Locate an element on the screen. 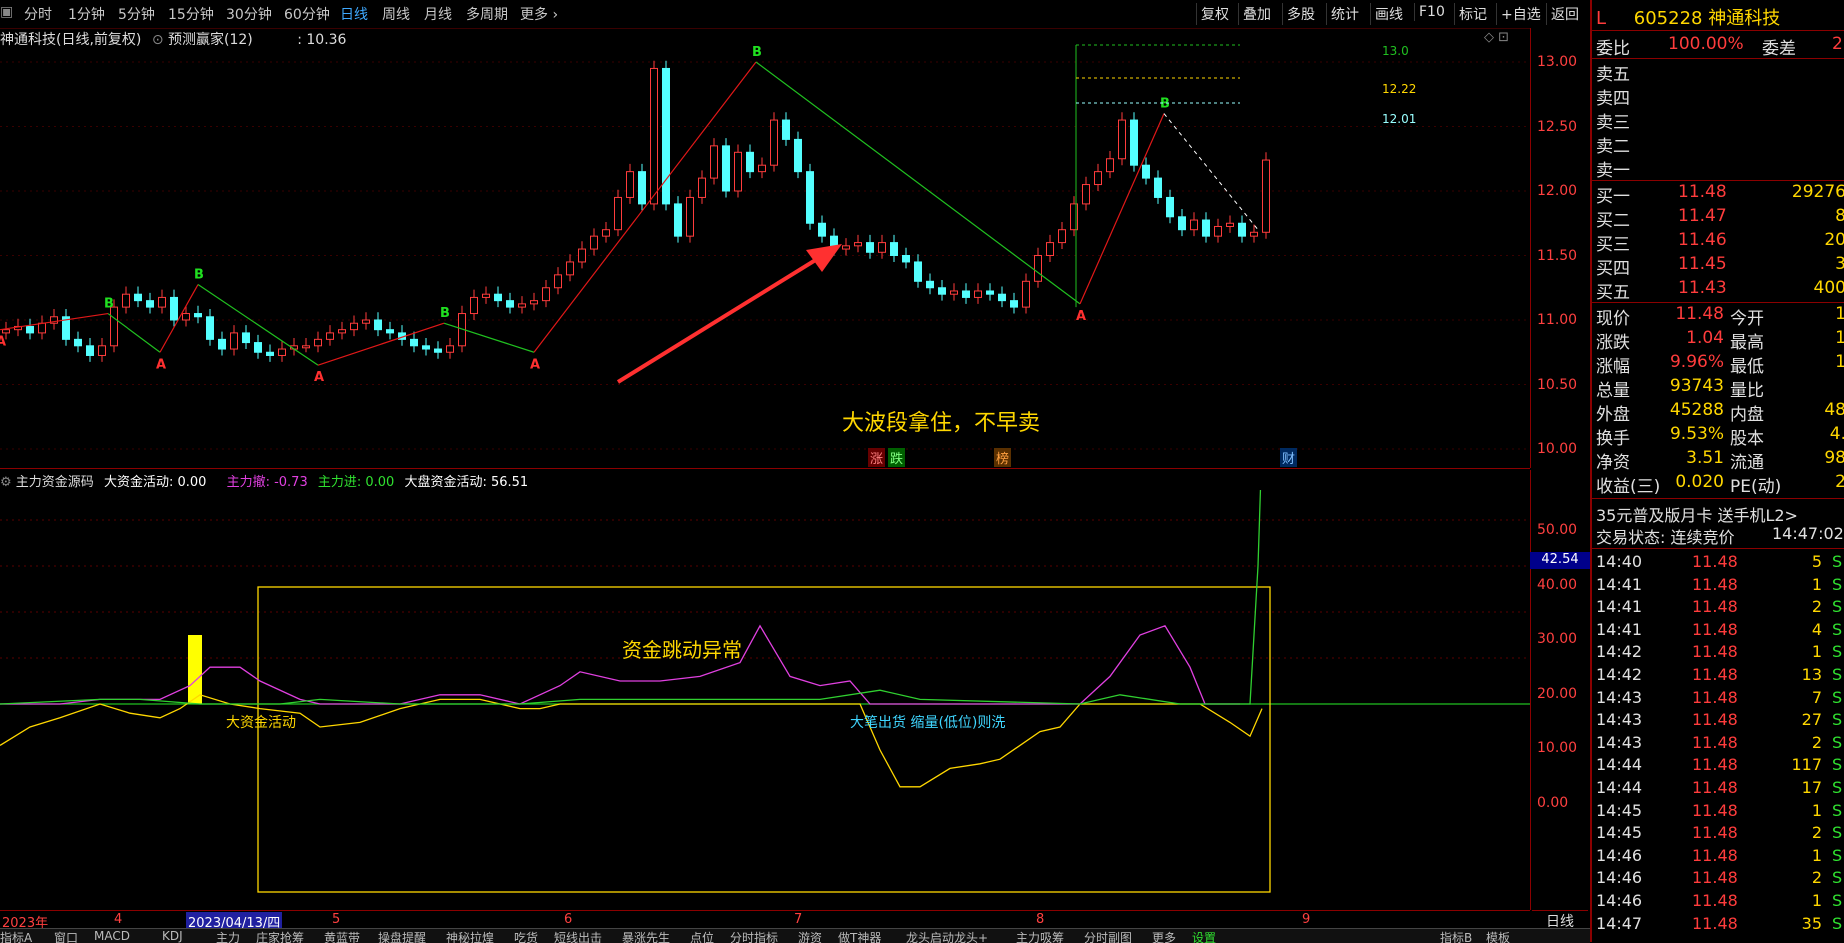 This screenshot has width=1844, height=943. tick-time: 14:43 is located at coordinates (1619, 720).